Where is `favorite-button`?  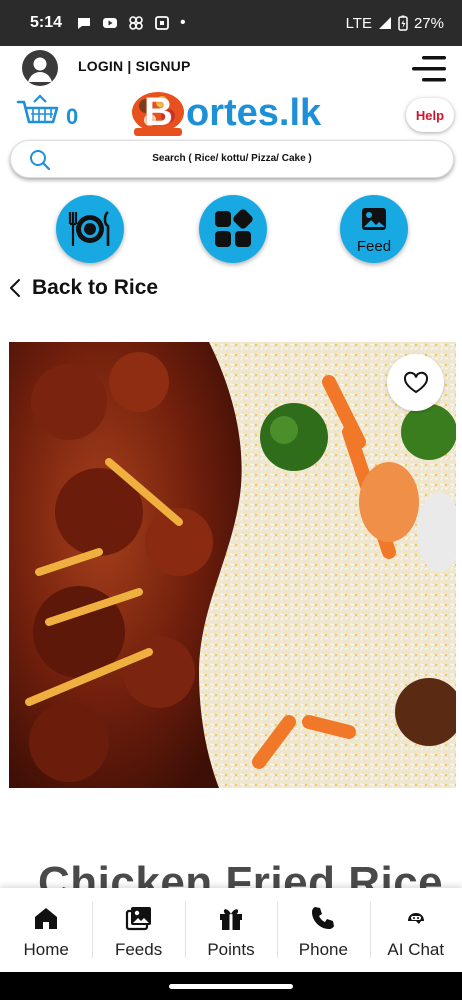
favorite-button is located at coordinates (415, 382).